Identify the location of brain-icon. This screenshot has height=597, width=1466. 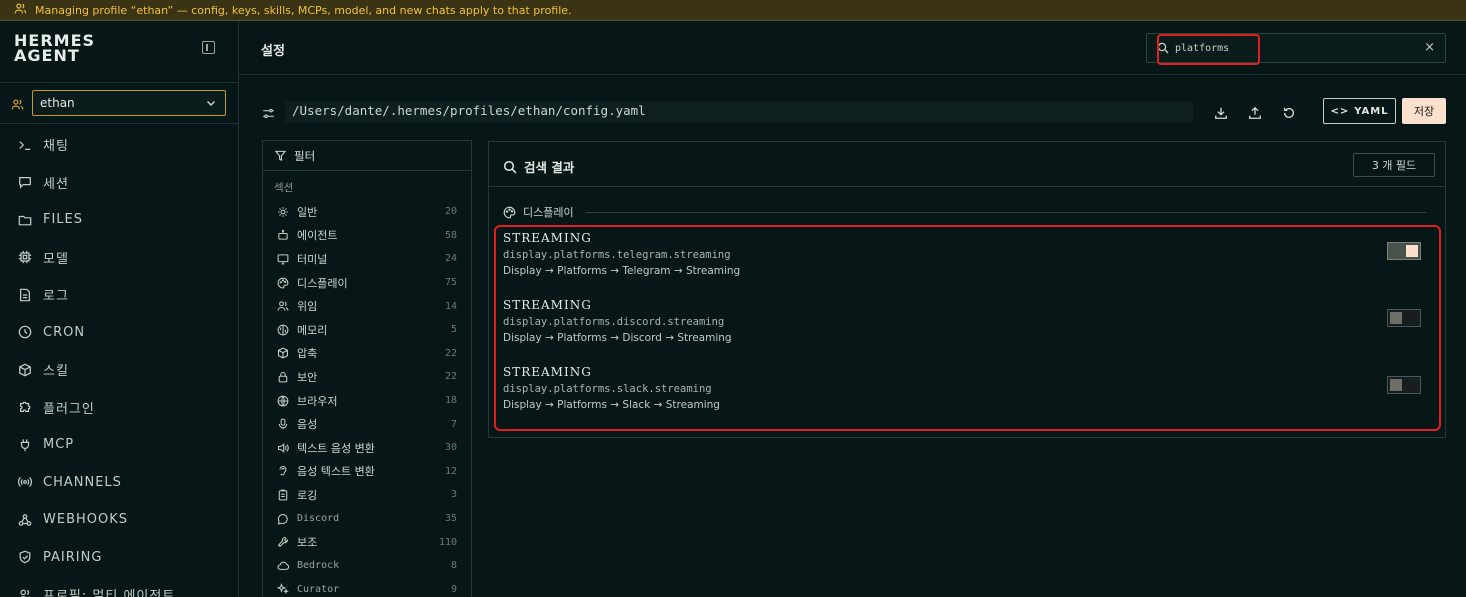
(283, 330).